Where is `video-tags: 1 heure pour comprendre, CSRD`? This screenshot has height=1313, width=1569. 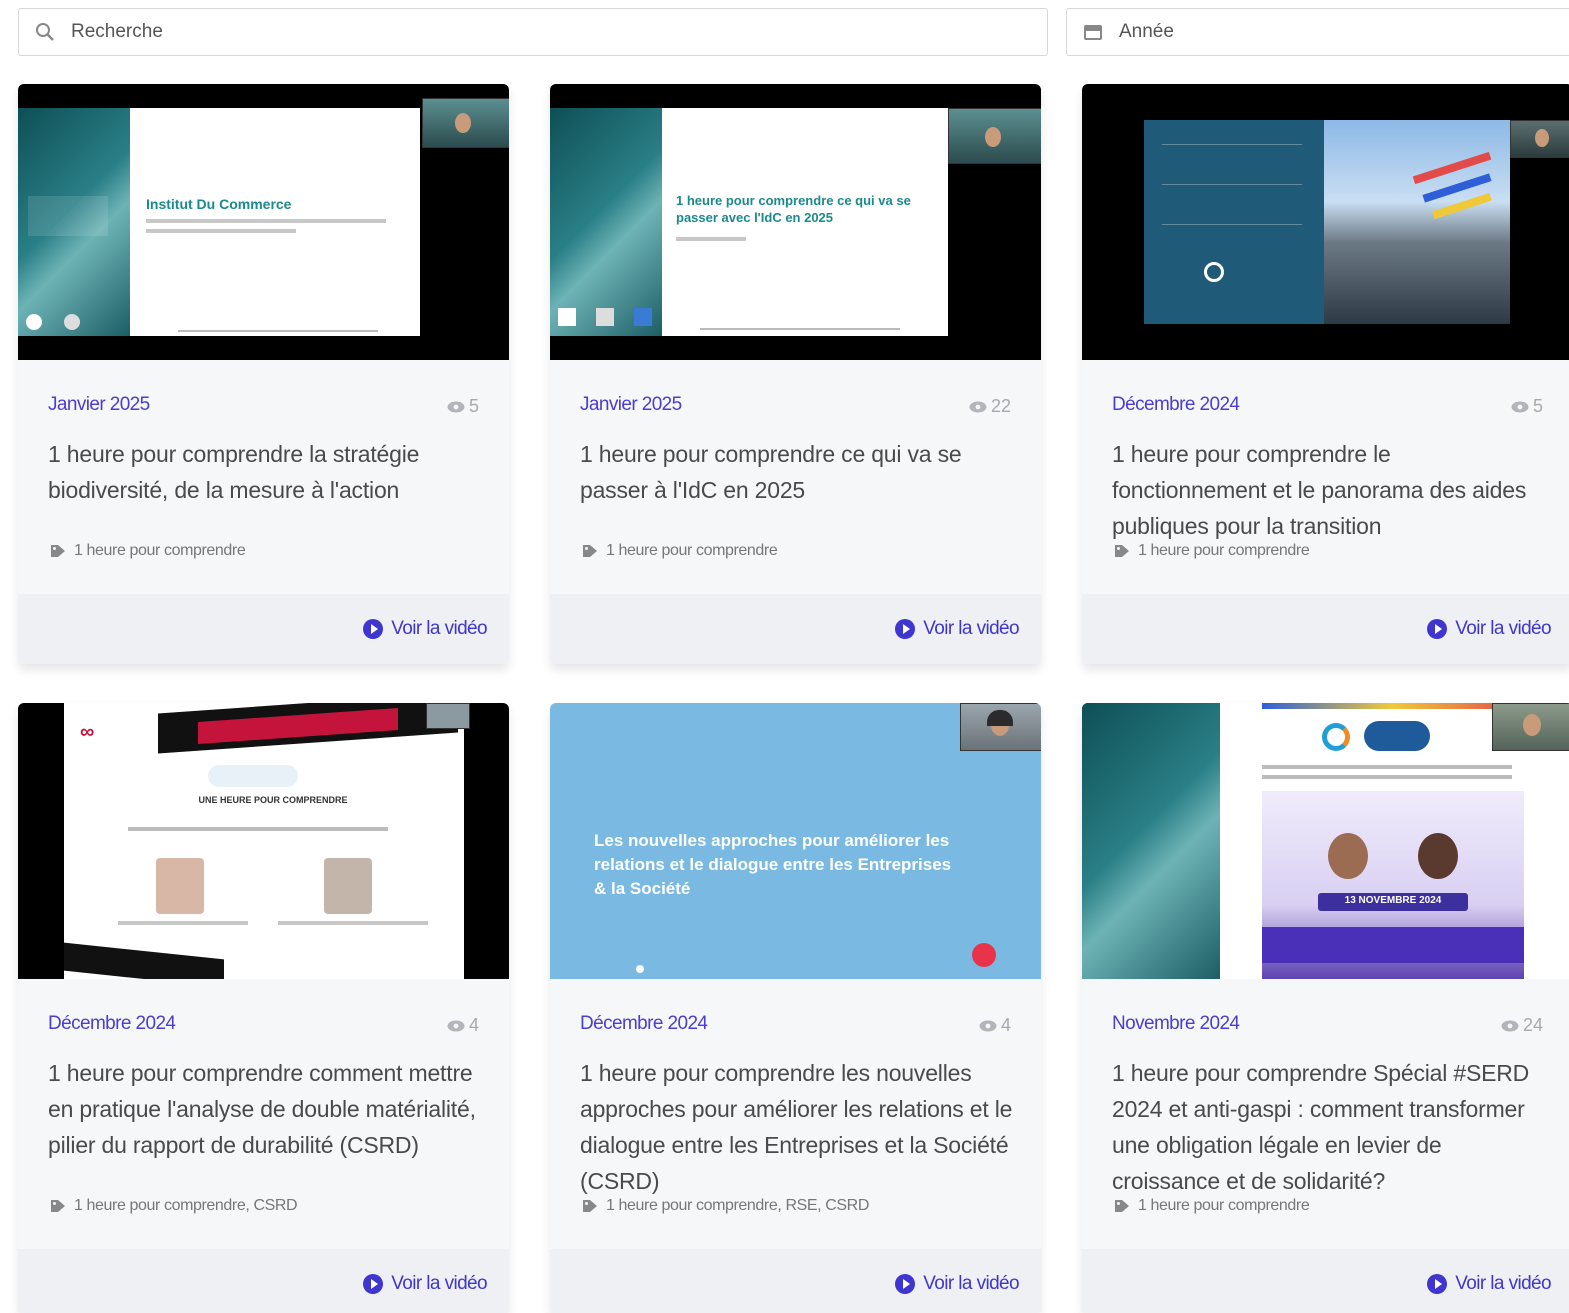
video-tags: 1 heure pour comprendre, CSRD is located at coordinates (269, 1206).